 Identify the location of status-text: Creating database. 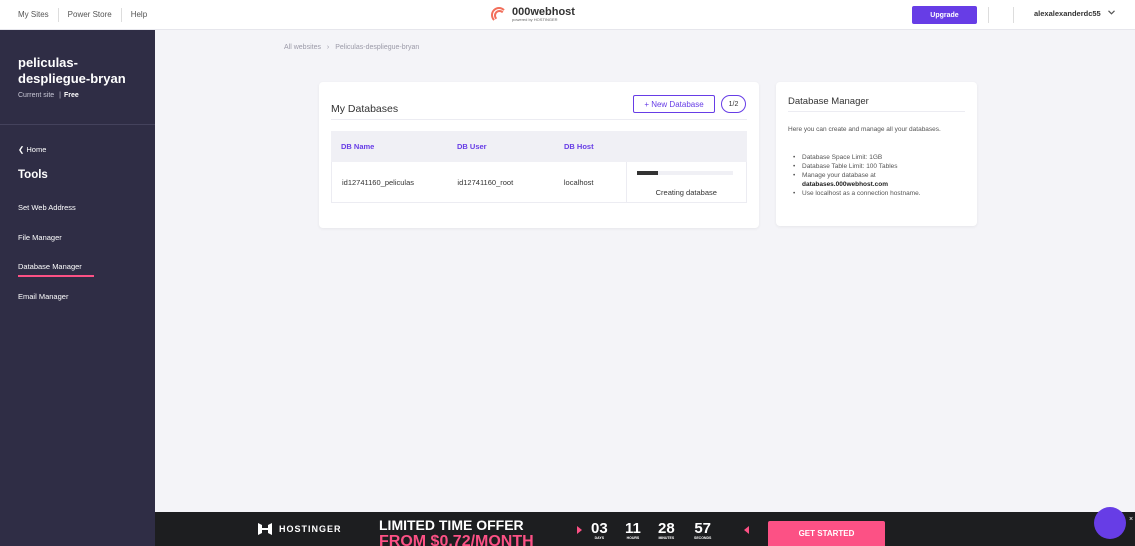
(686, 192).